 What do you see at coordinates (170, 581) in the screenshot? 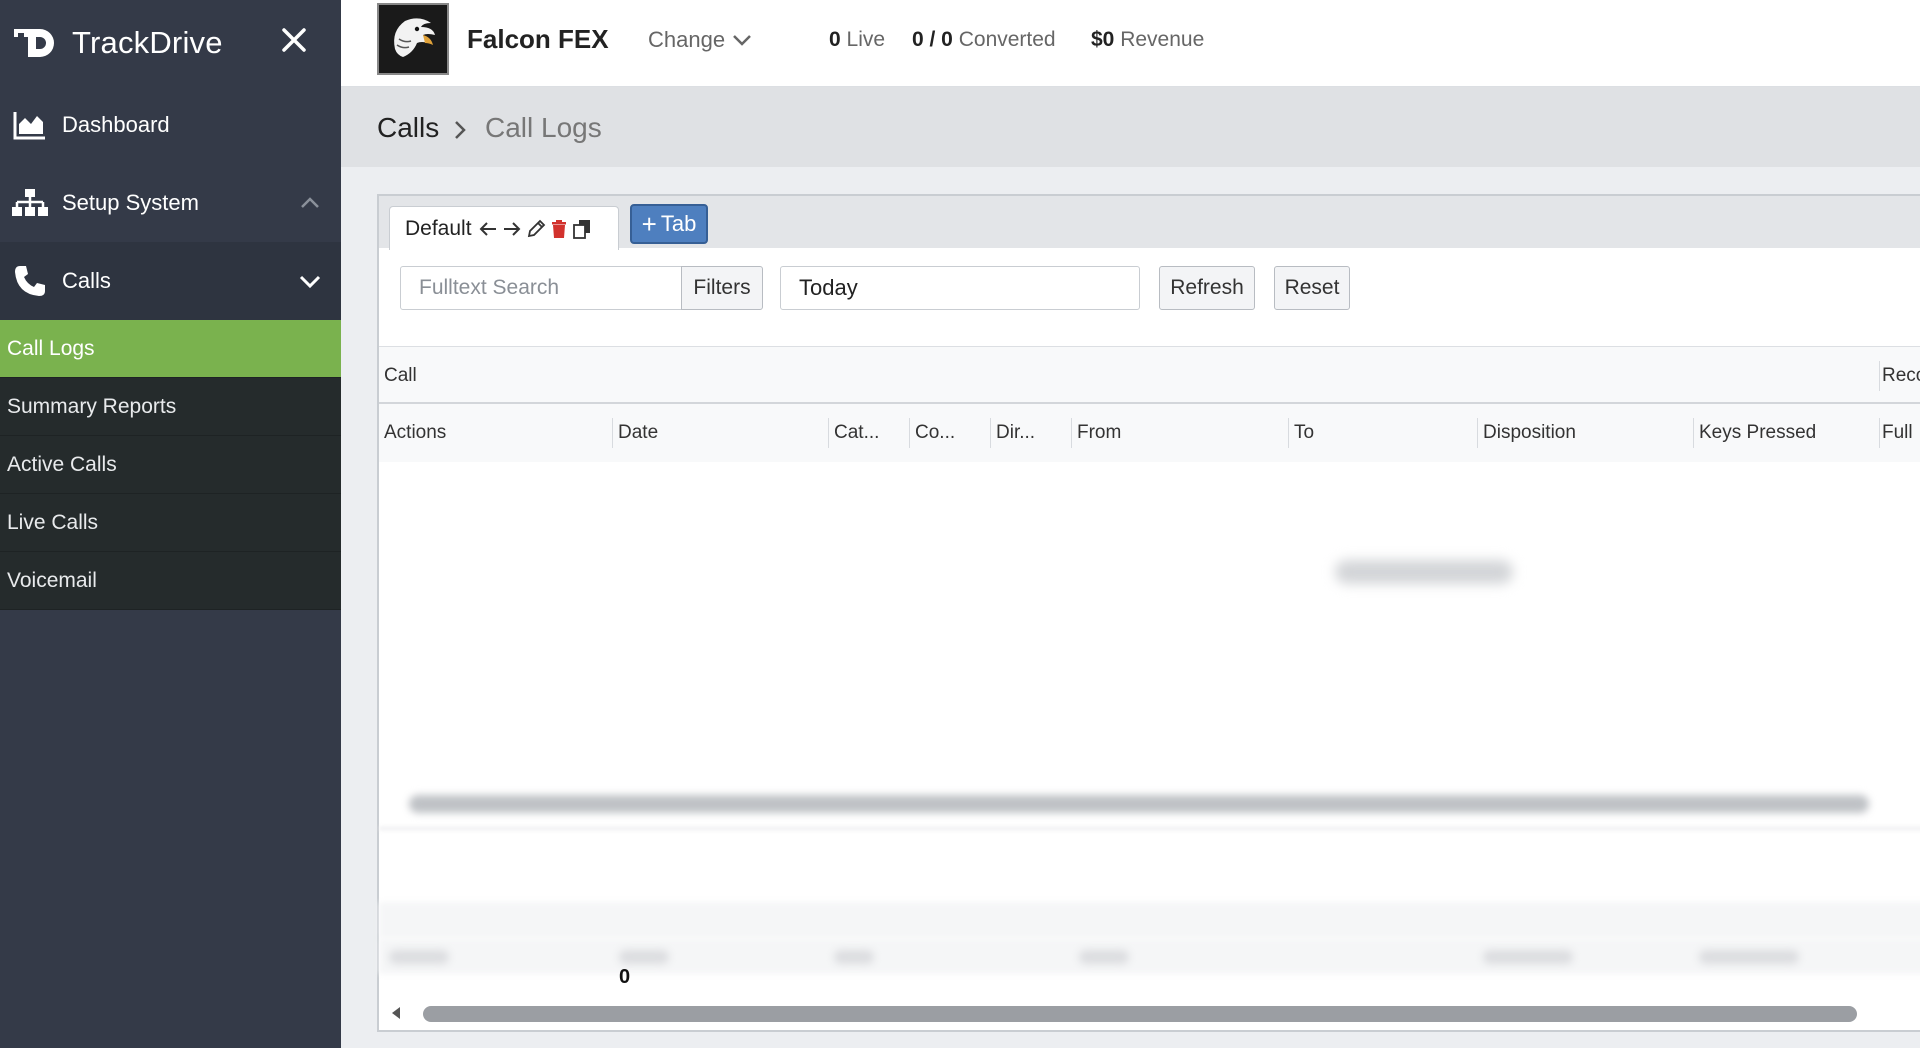
I see `sidebar-item-voicemail: Voicemail` at bounding box center [170, 581].